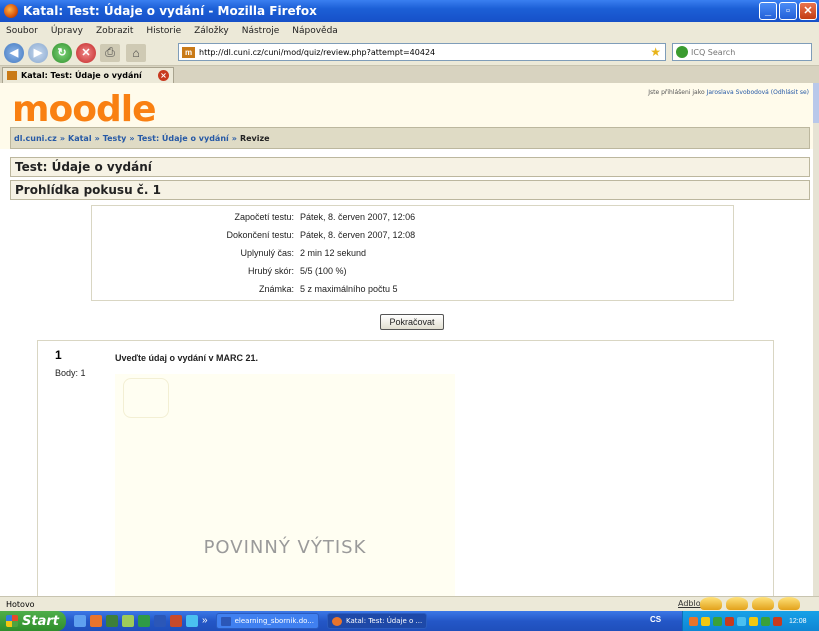 The height and width of the screenshot is (631, 819). I want to click on search-box, so click(742, 52).